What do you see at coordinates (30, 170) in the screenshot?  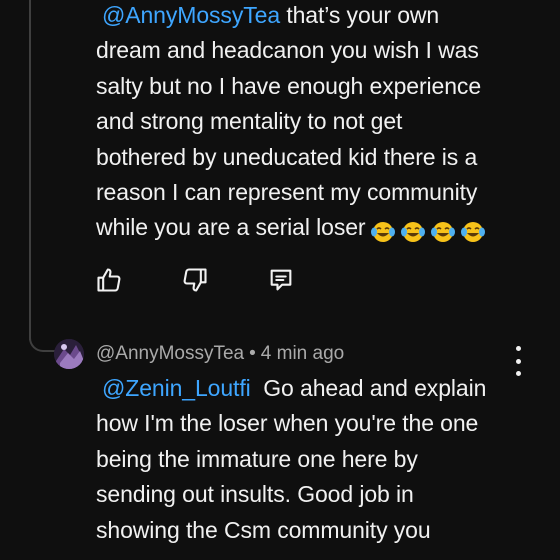 I see `reply-thread-line` at bounding box center [30, 170].